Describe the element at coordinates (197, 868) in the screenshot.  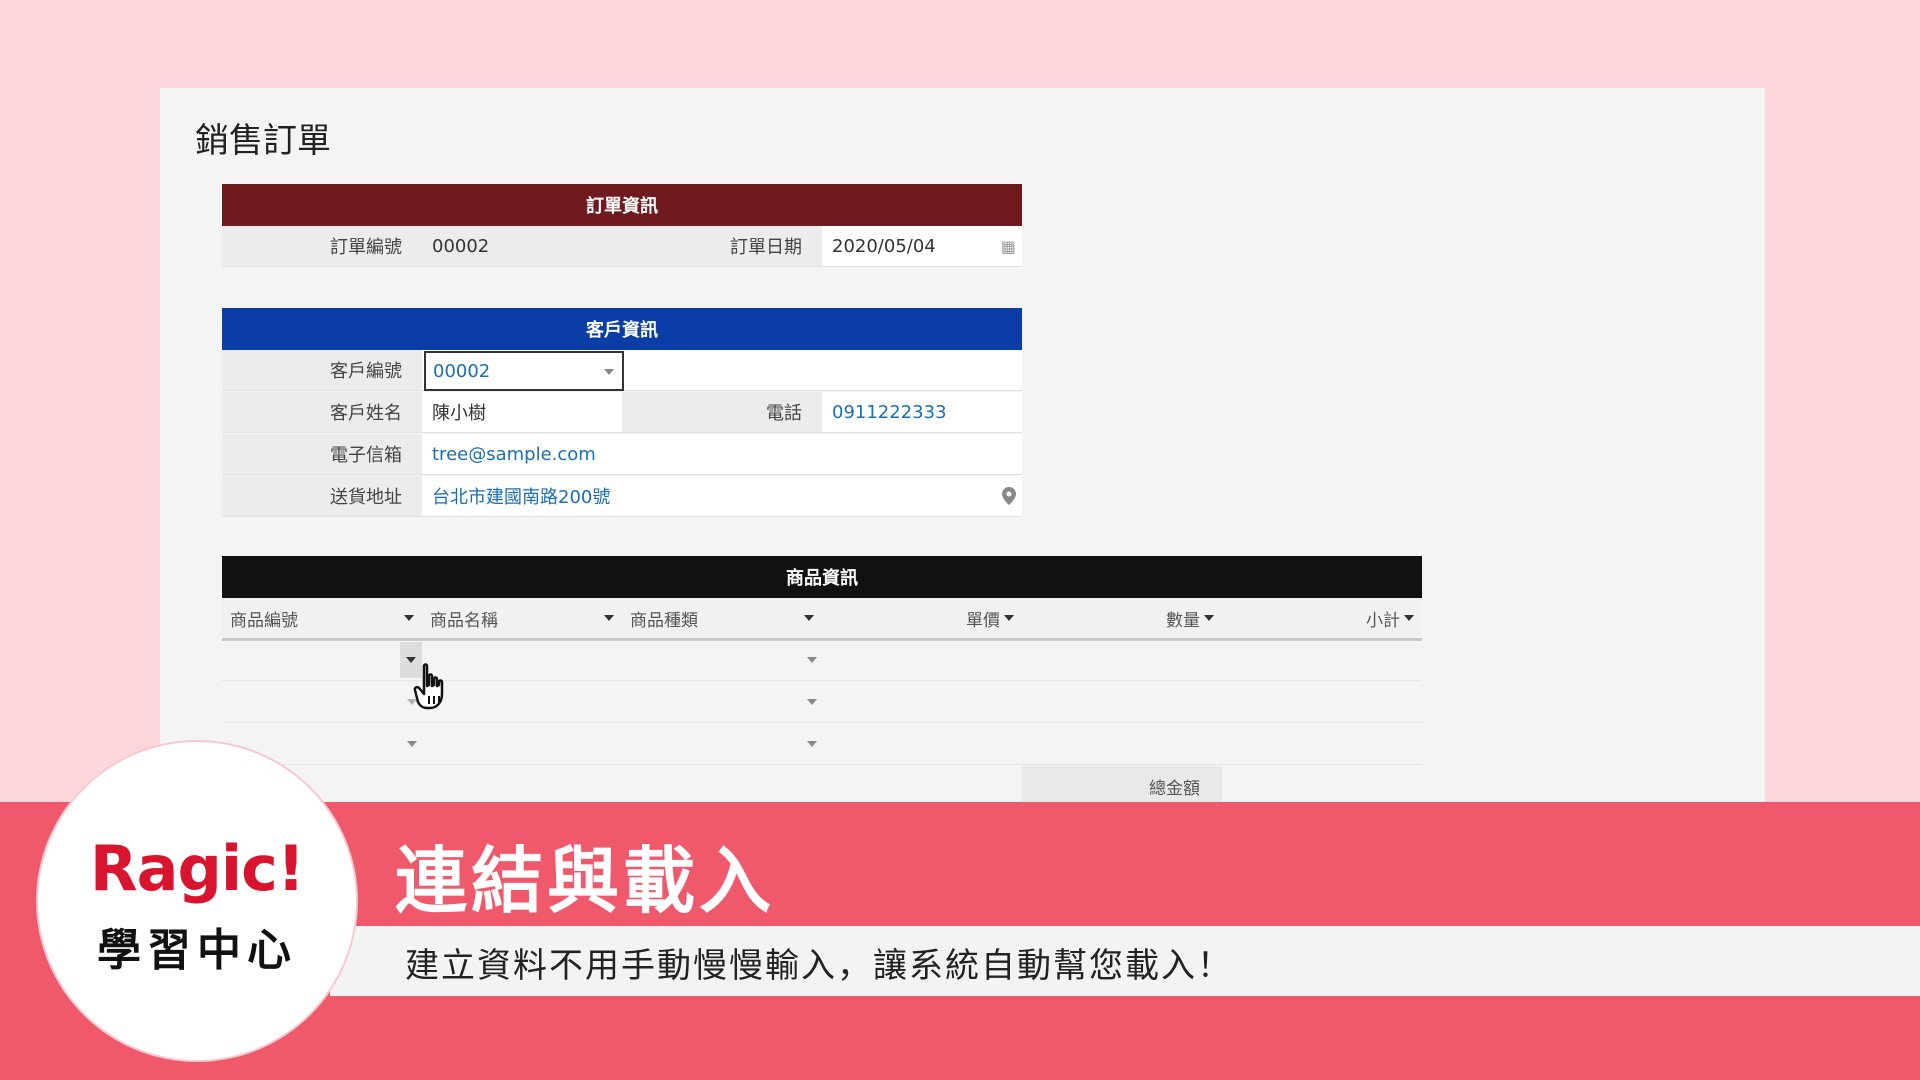
I see `logo-name: Ragic!` at that location.